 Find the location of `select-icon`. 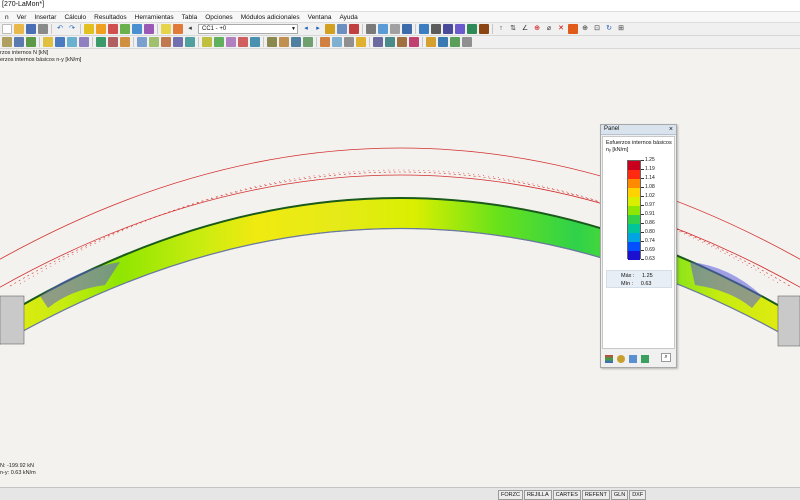

select-icon is located at coordinates (424, 29).